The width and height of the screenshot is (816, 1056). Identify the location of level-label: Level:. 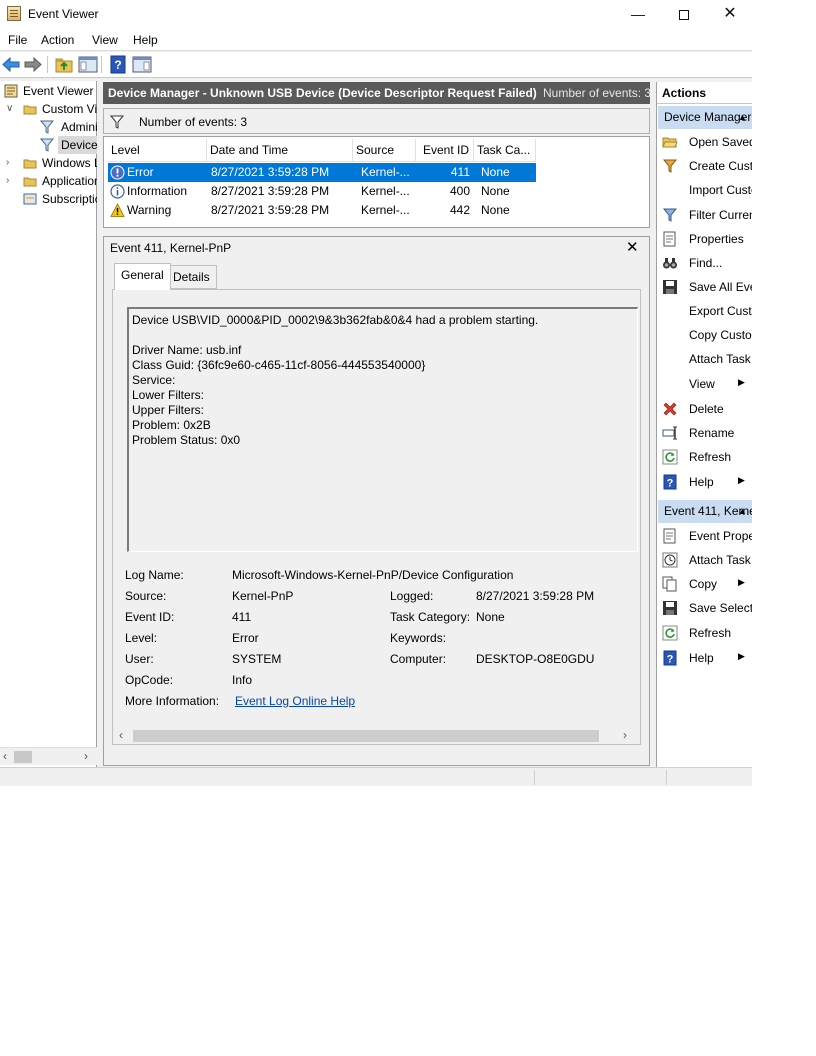
(141, 638).